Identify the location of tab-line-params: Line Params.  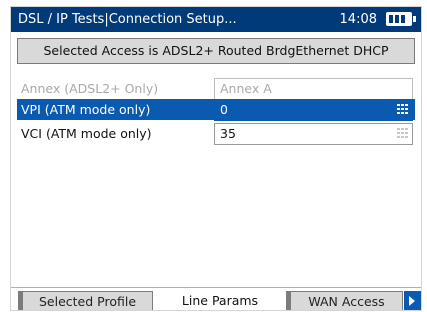
(220, 300).